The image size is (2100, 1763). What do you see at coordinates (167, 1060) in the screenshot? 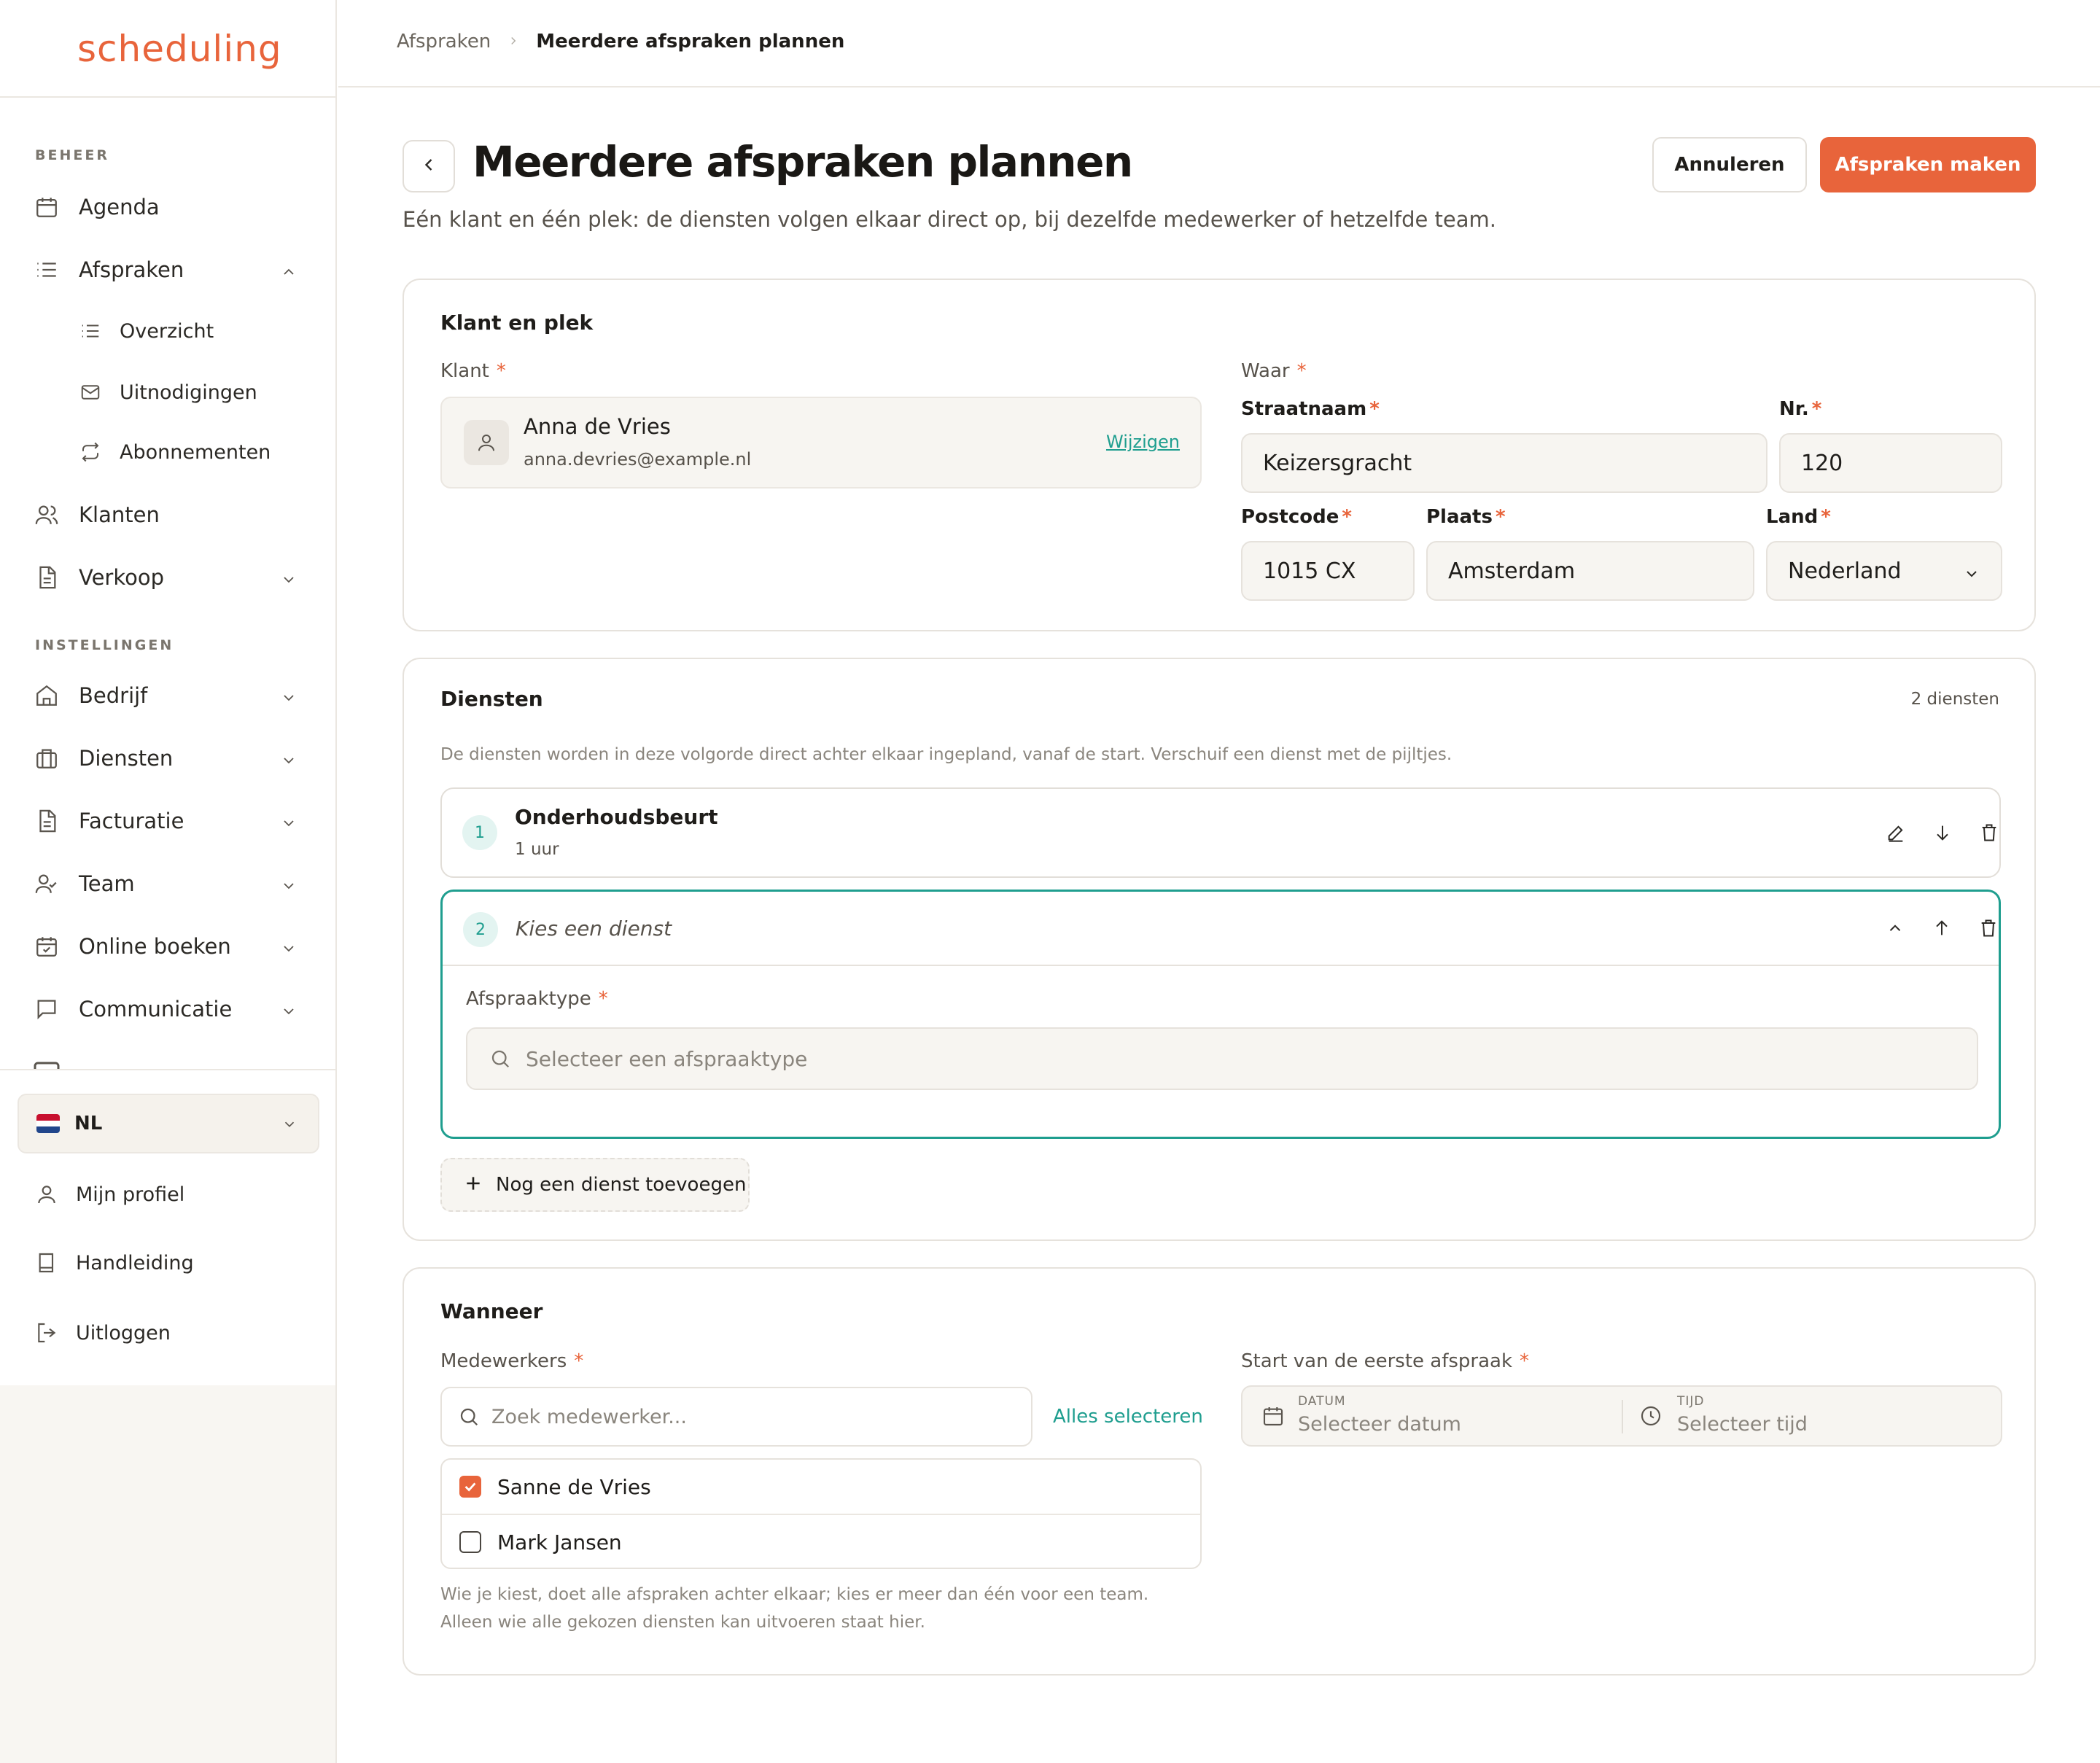
I see `sidebar-scroll-clip` at bounding box center [167, 1060].